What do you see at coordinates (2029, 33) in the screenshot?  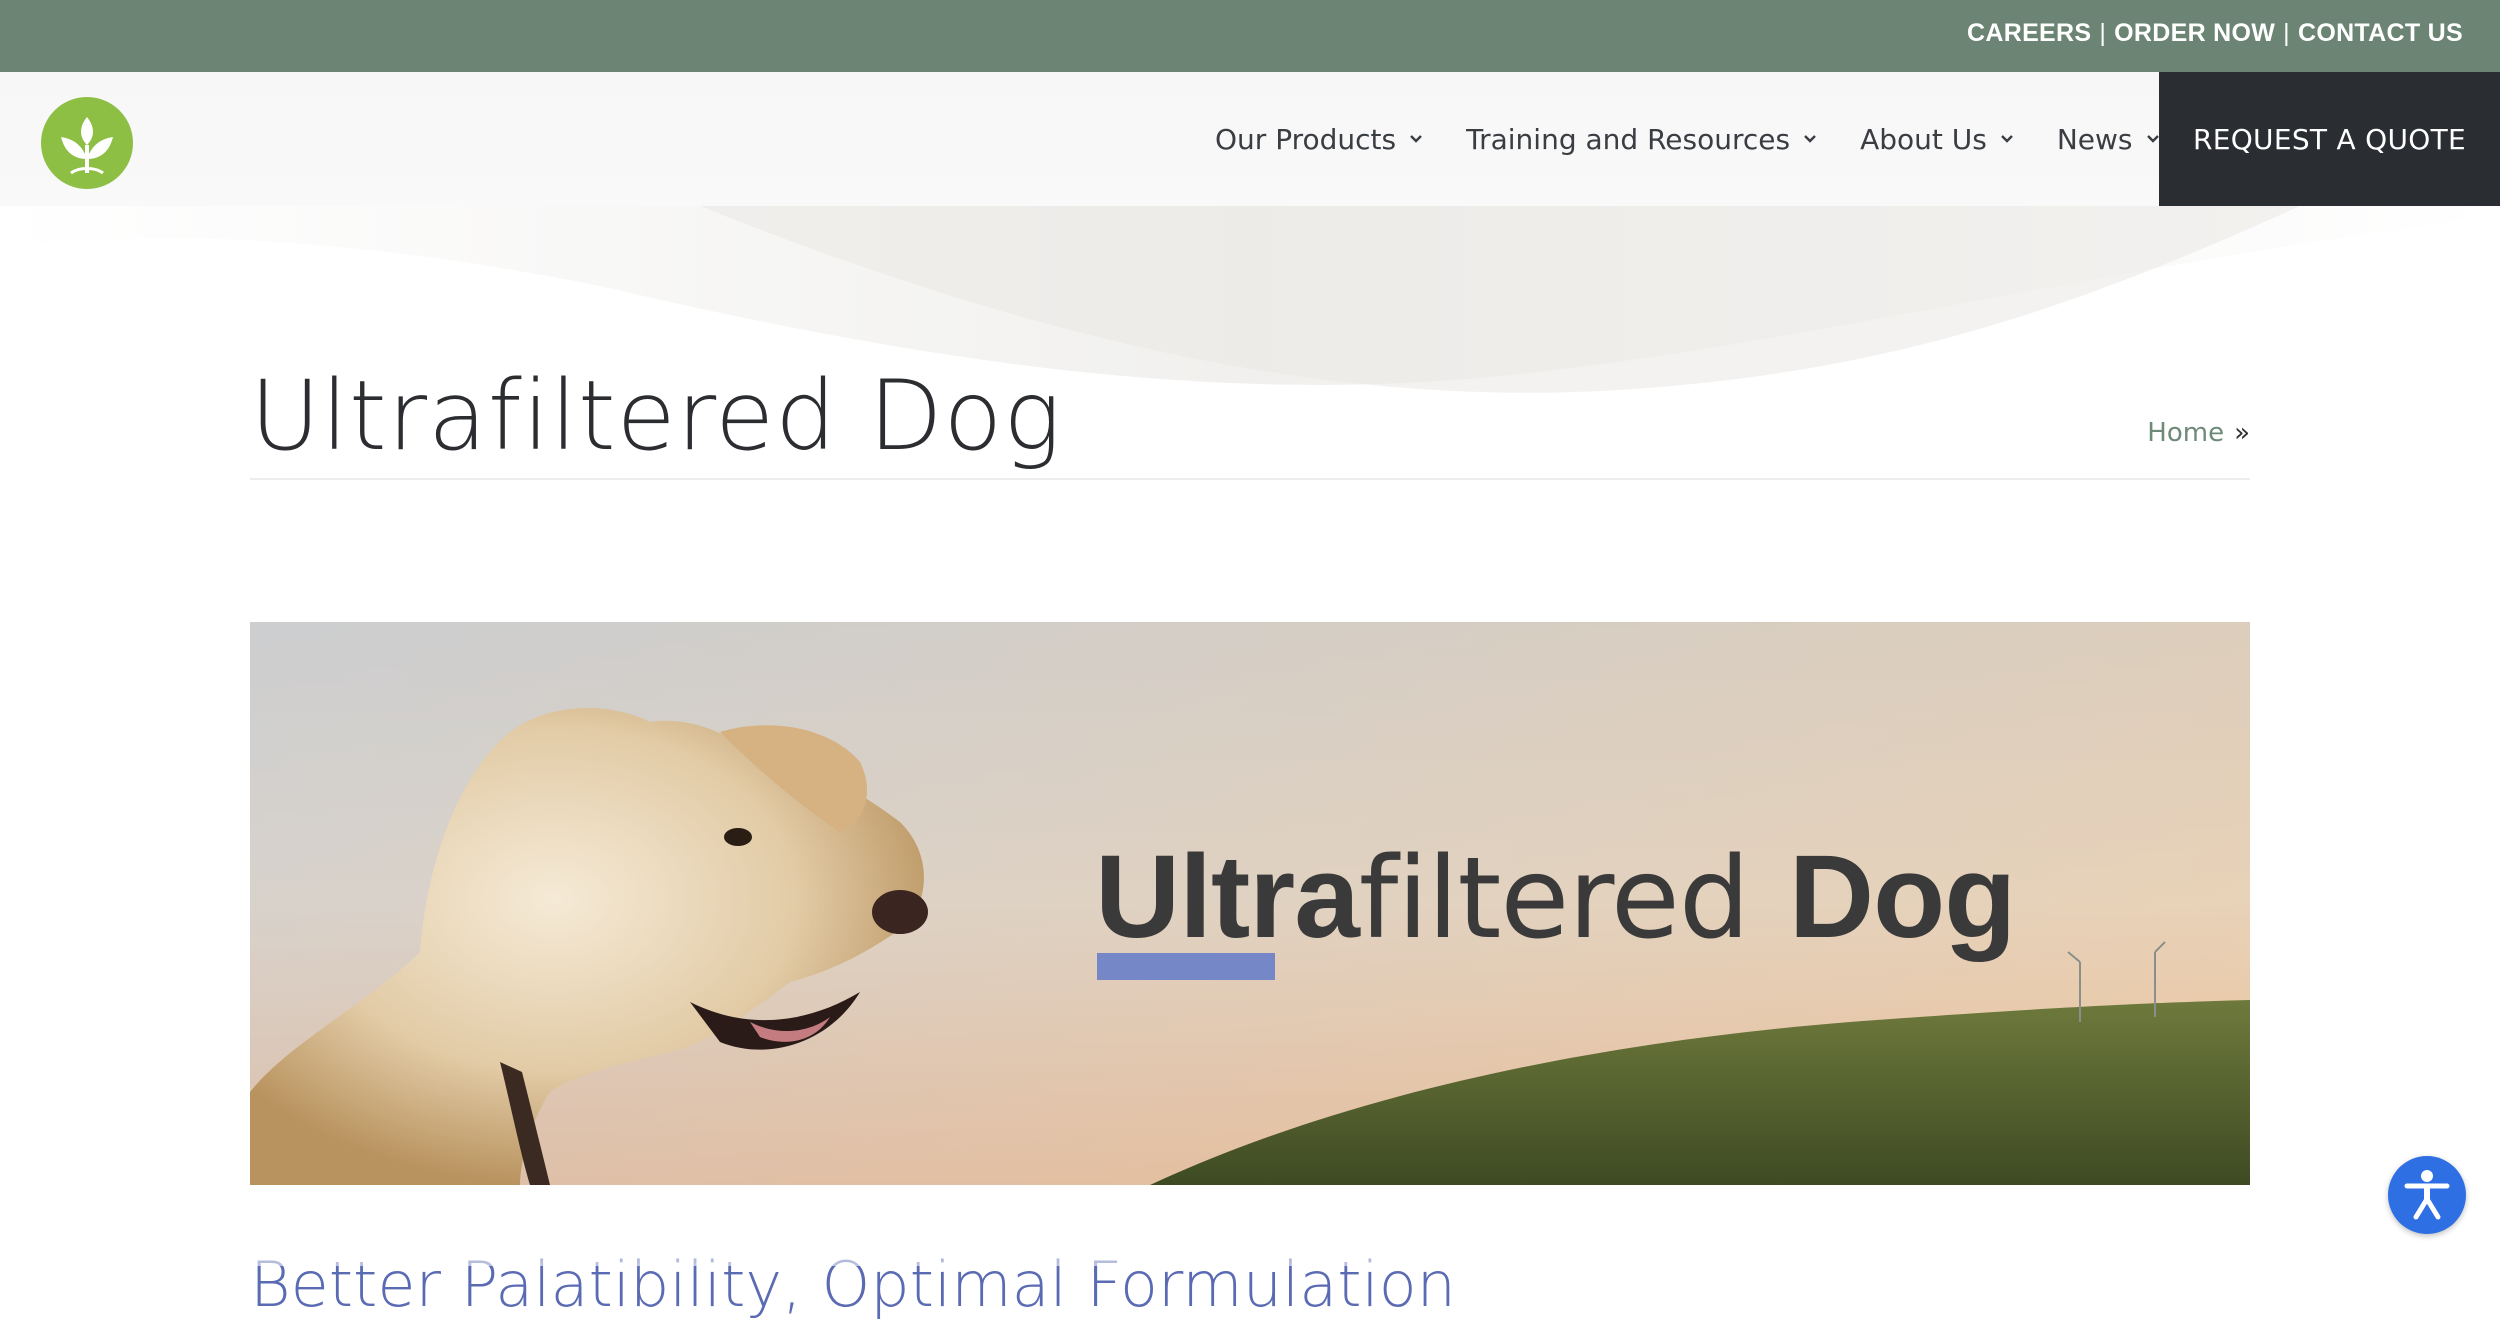 I see `careers-link: CAREERS` at bounding box center [2029, 33].